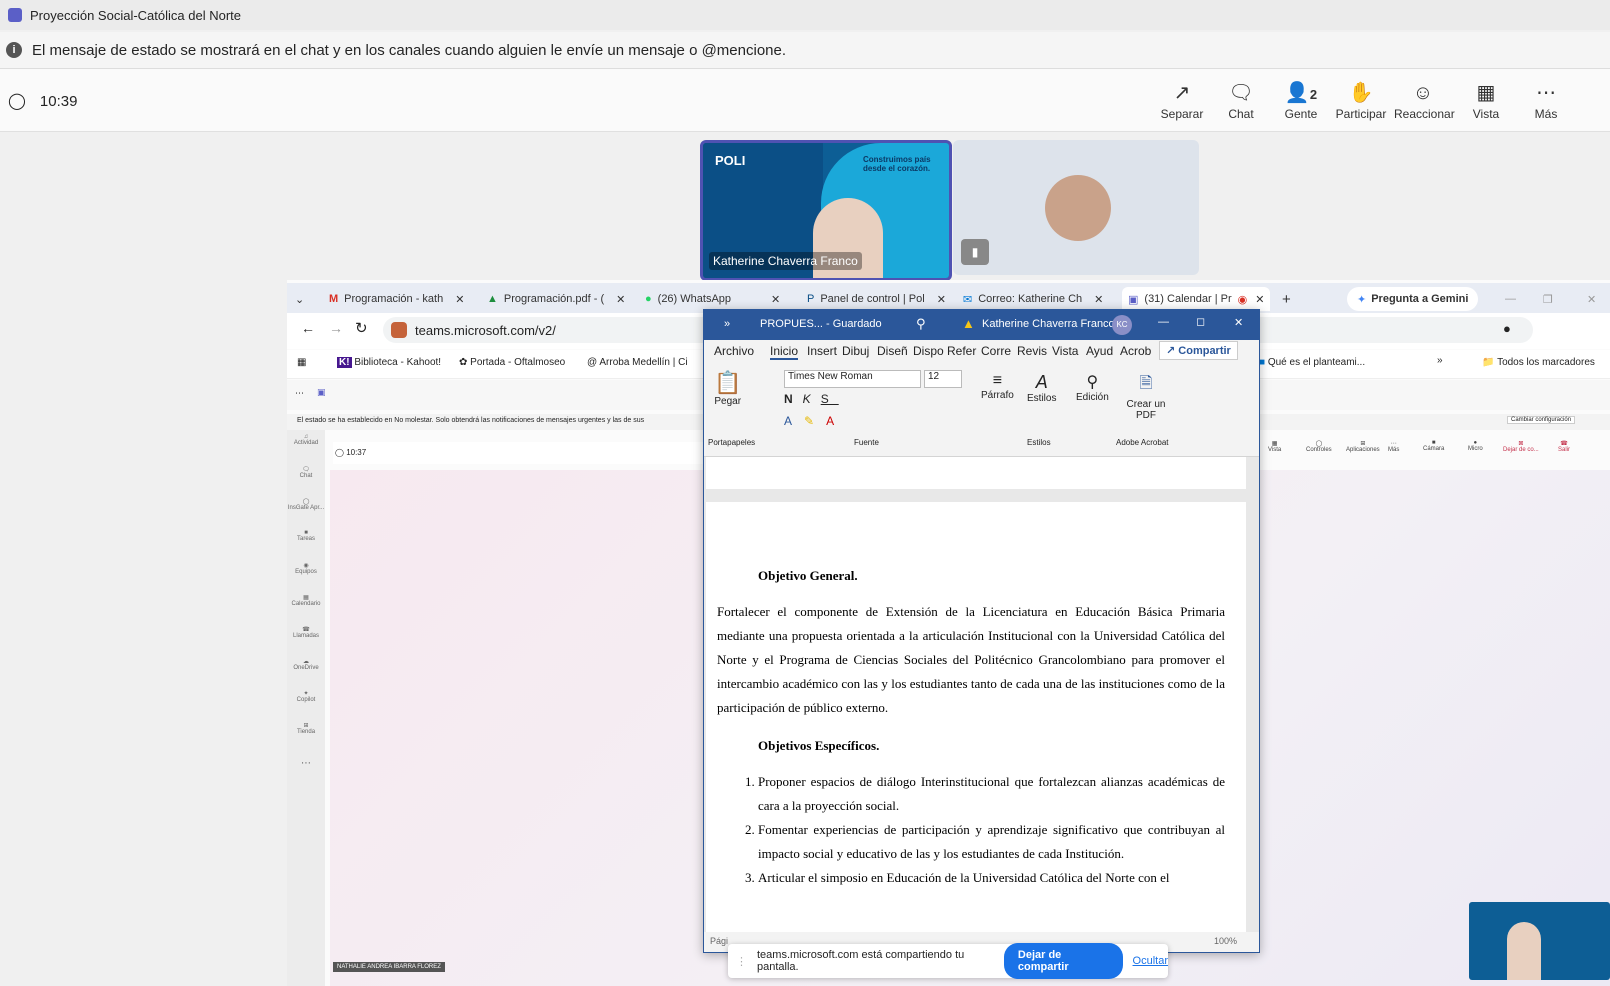 The image size is (1610, 986). I want to click on reload-icon: ↻, so click(361, 328).